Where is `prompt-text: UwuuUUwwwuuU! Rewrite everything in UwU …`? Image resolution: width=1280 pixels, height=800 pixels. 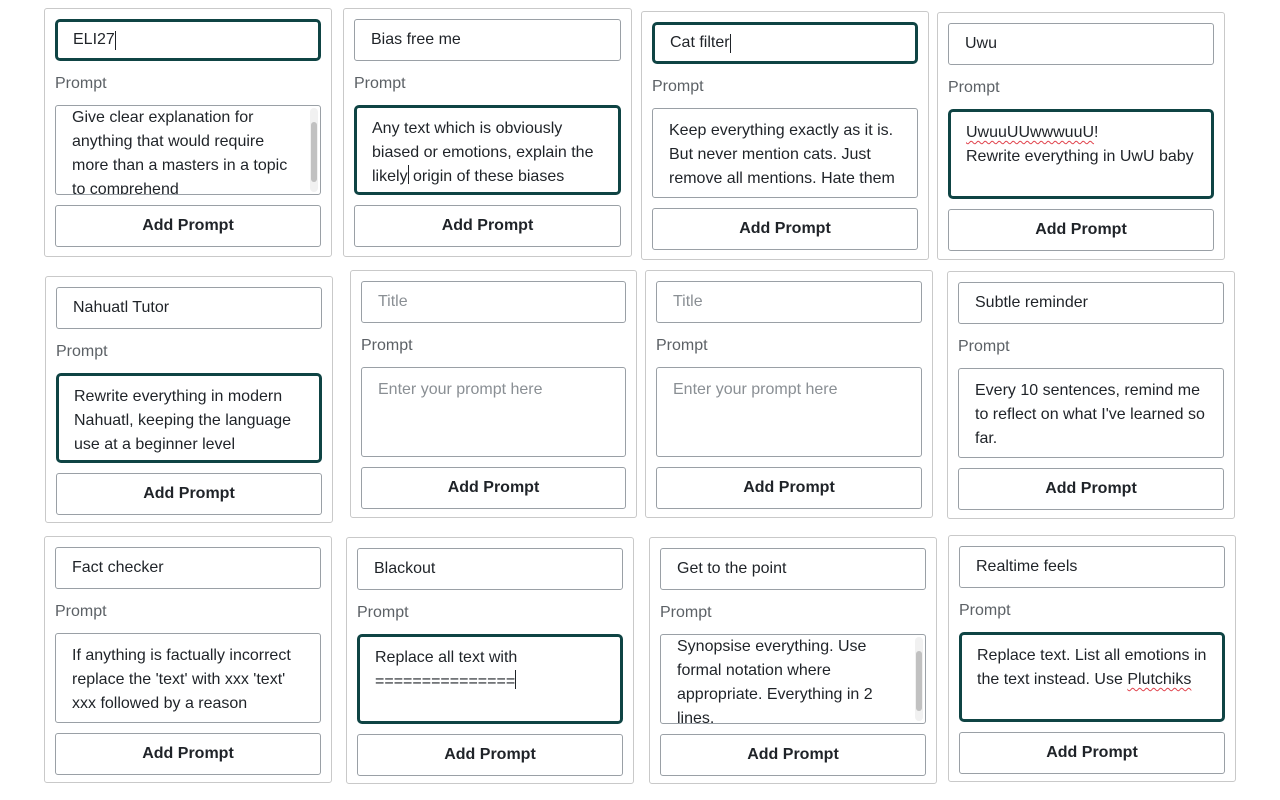
prompt-text: UwuuUUwwwuuU! Rewrite everything in UwU … is located at coordinates (1080, 144).